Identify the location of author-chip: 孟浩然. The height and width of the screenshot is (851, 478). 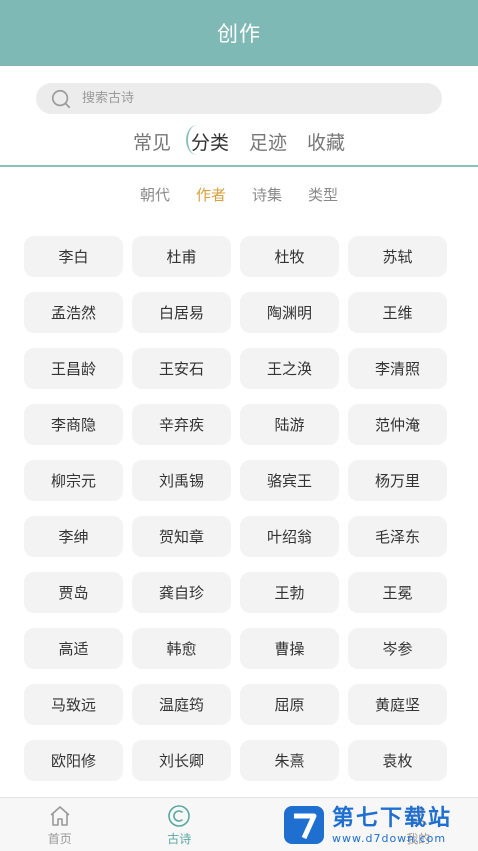
(73, 312).